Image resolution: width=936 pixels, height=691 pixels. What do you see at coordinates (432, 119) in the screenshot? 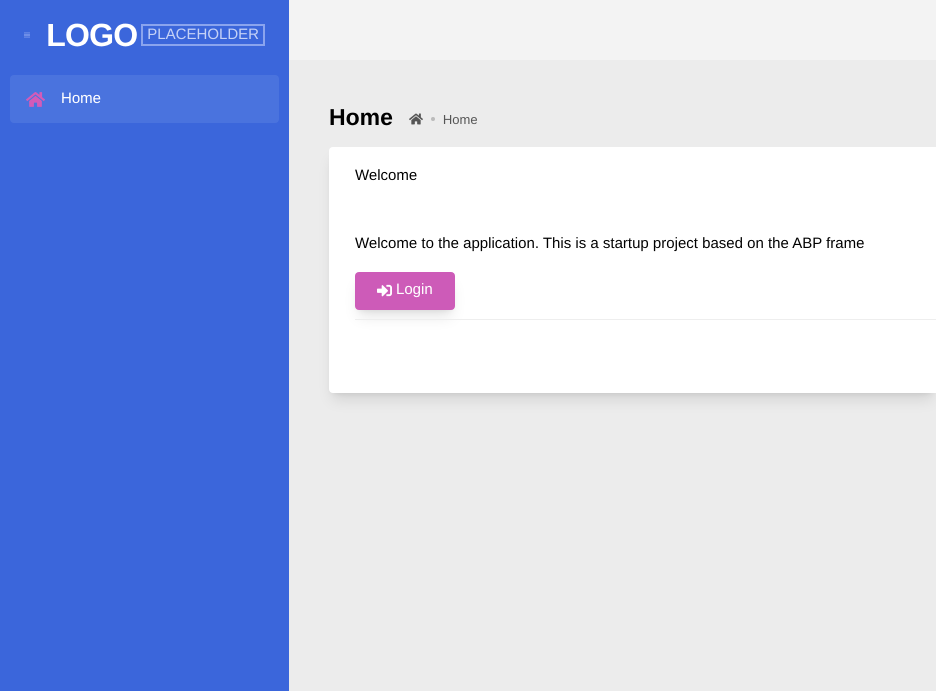
I see `breadcrumb-separator` at bounding box center [432, 119].